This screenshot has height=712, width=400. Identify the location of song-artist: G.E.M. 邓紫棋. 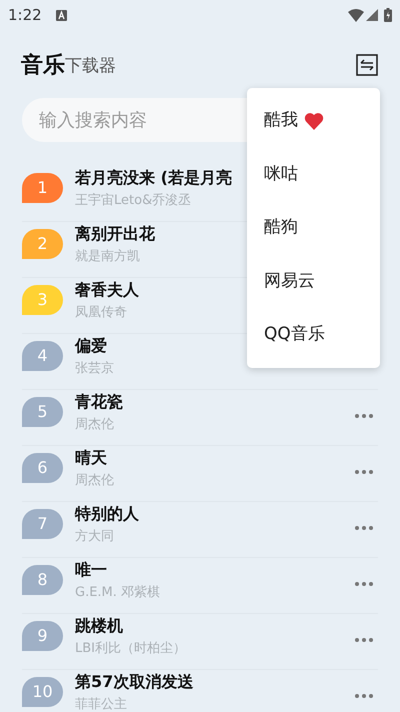
(118, 593).